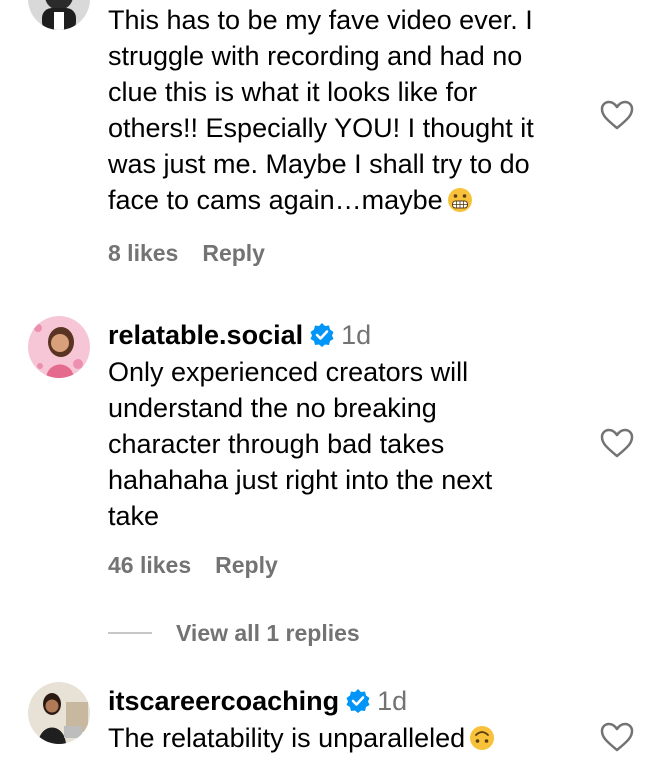  Describe the element at coordinates (482, 742) in the screenshot. I see `upside-down-face-icon` at that location.